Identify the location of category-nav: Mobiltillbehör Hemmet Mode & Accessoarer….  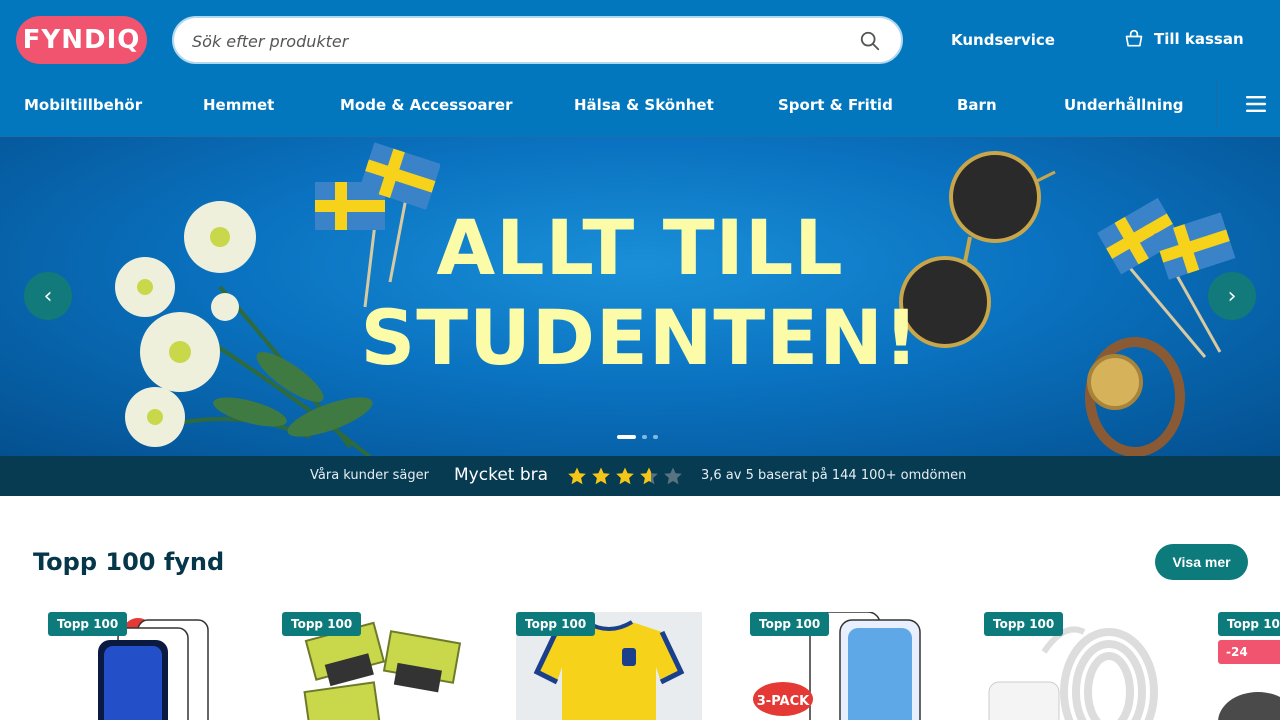
(640, 108).